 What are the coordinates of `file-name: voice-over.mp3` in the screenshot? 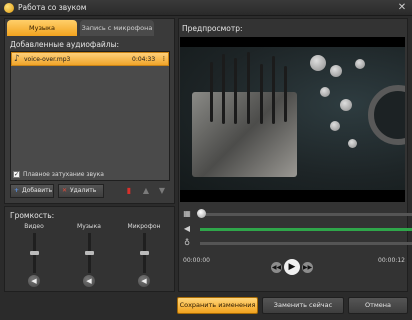 It's located at (47, 59).